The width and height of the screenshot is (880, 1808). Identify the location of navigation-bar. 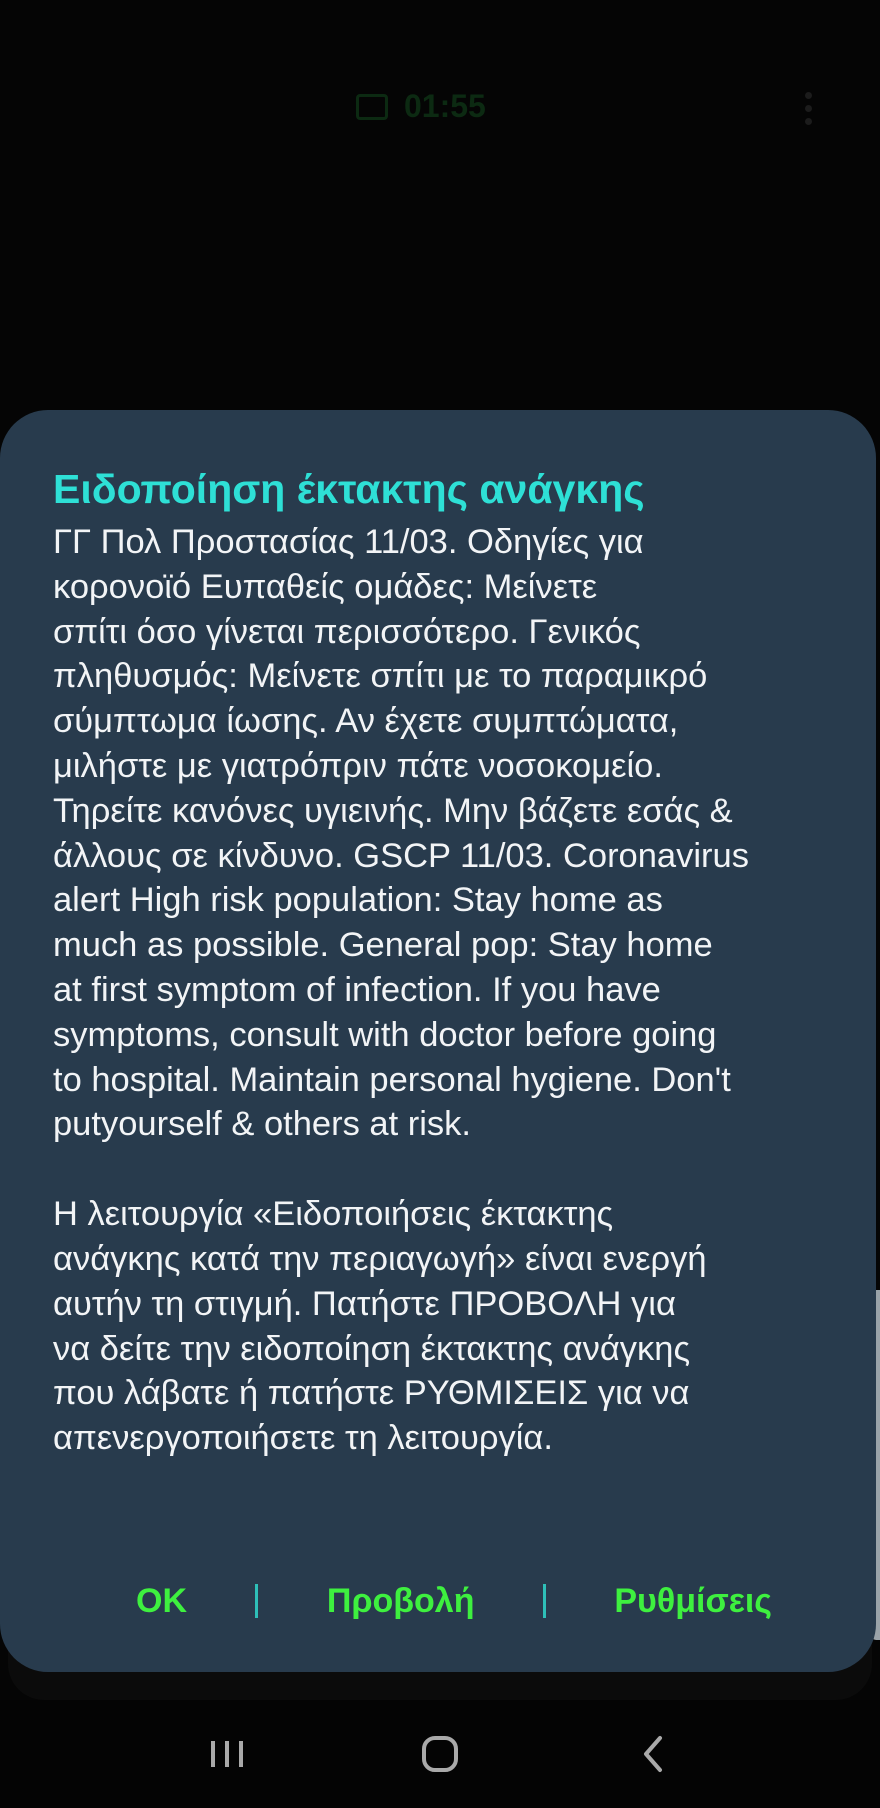
(440, 1754).